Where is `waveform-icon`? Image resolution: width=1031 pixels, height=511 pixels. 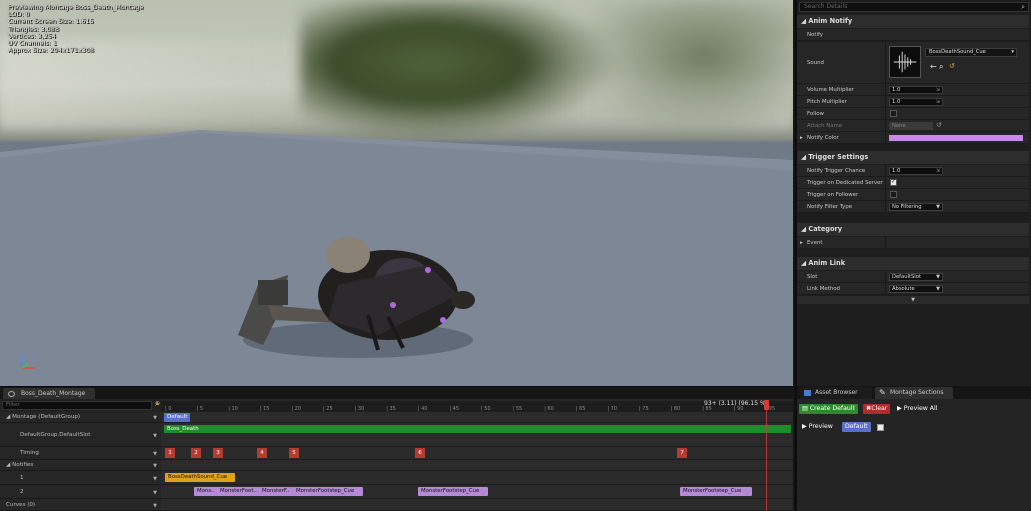 waveform-icon is located at coordinates (905, 62).